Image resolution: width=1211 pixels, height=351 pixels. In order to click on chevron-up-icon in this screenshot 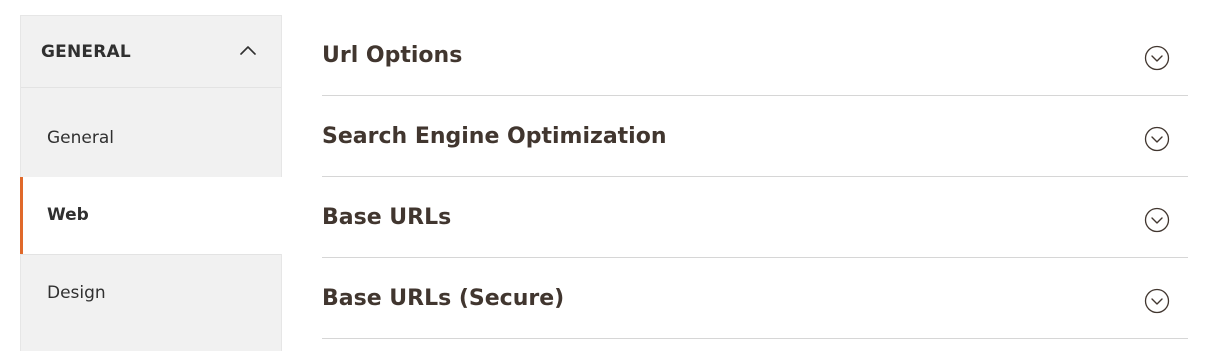, I will do `click(248, 50)`.